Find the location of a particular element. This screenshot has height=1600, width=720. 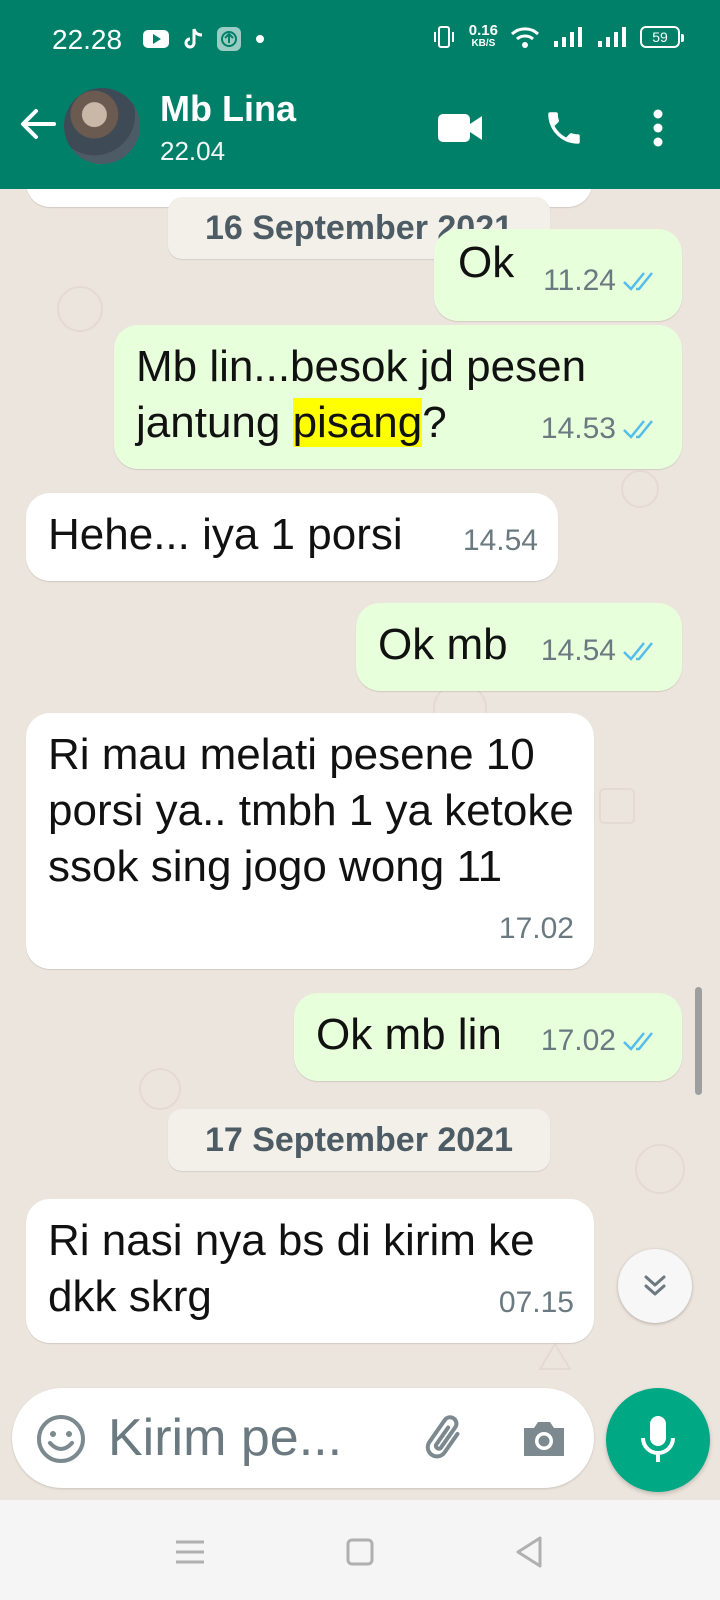

battery-indicator: 59 is located at coordinates (662, 37).